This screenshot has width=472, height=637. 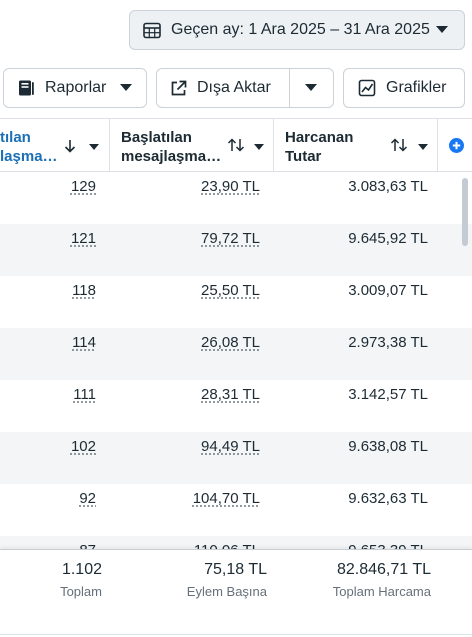 I want to click on cell-amount-spent: 9.645,92 TL, so click(x=388, y=238).